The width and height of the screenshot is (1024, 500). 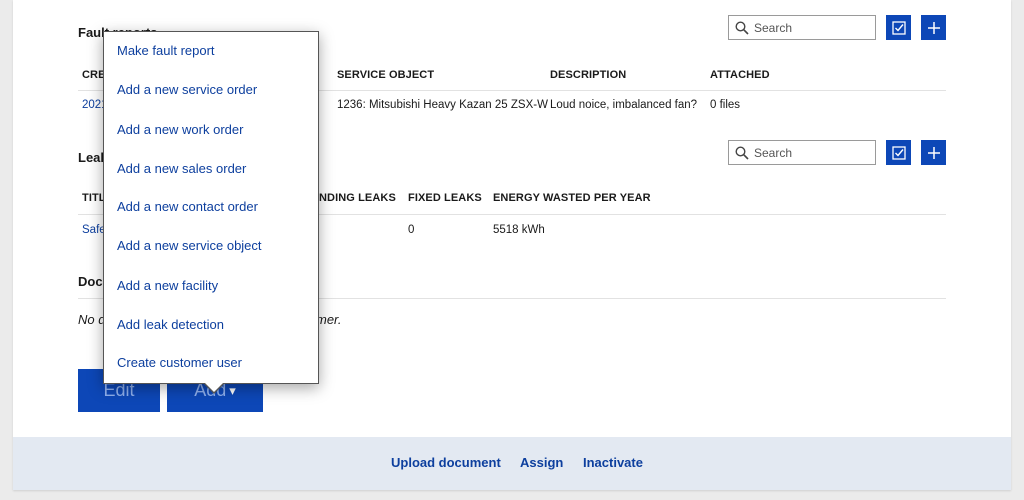 What do you see at coordinates (519, 230) in the screenshot?
I see `leak-energy-wasted: 5518 kWh` at bounding box center [519, 230].